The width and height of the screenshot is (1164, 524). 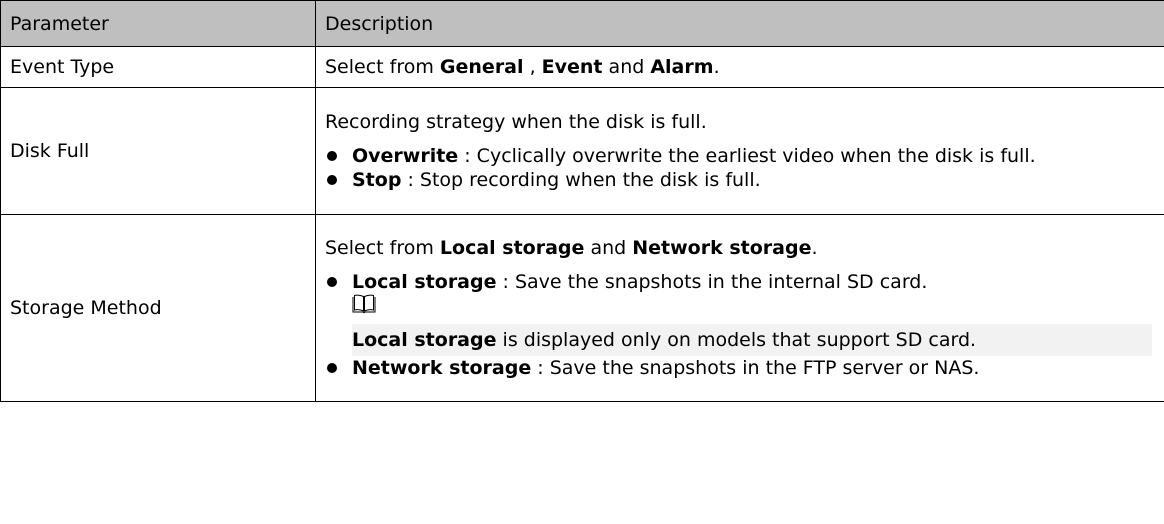 I want to click on term-overwrite: Overwrite, so click(x=405, y=156).